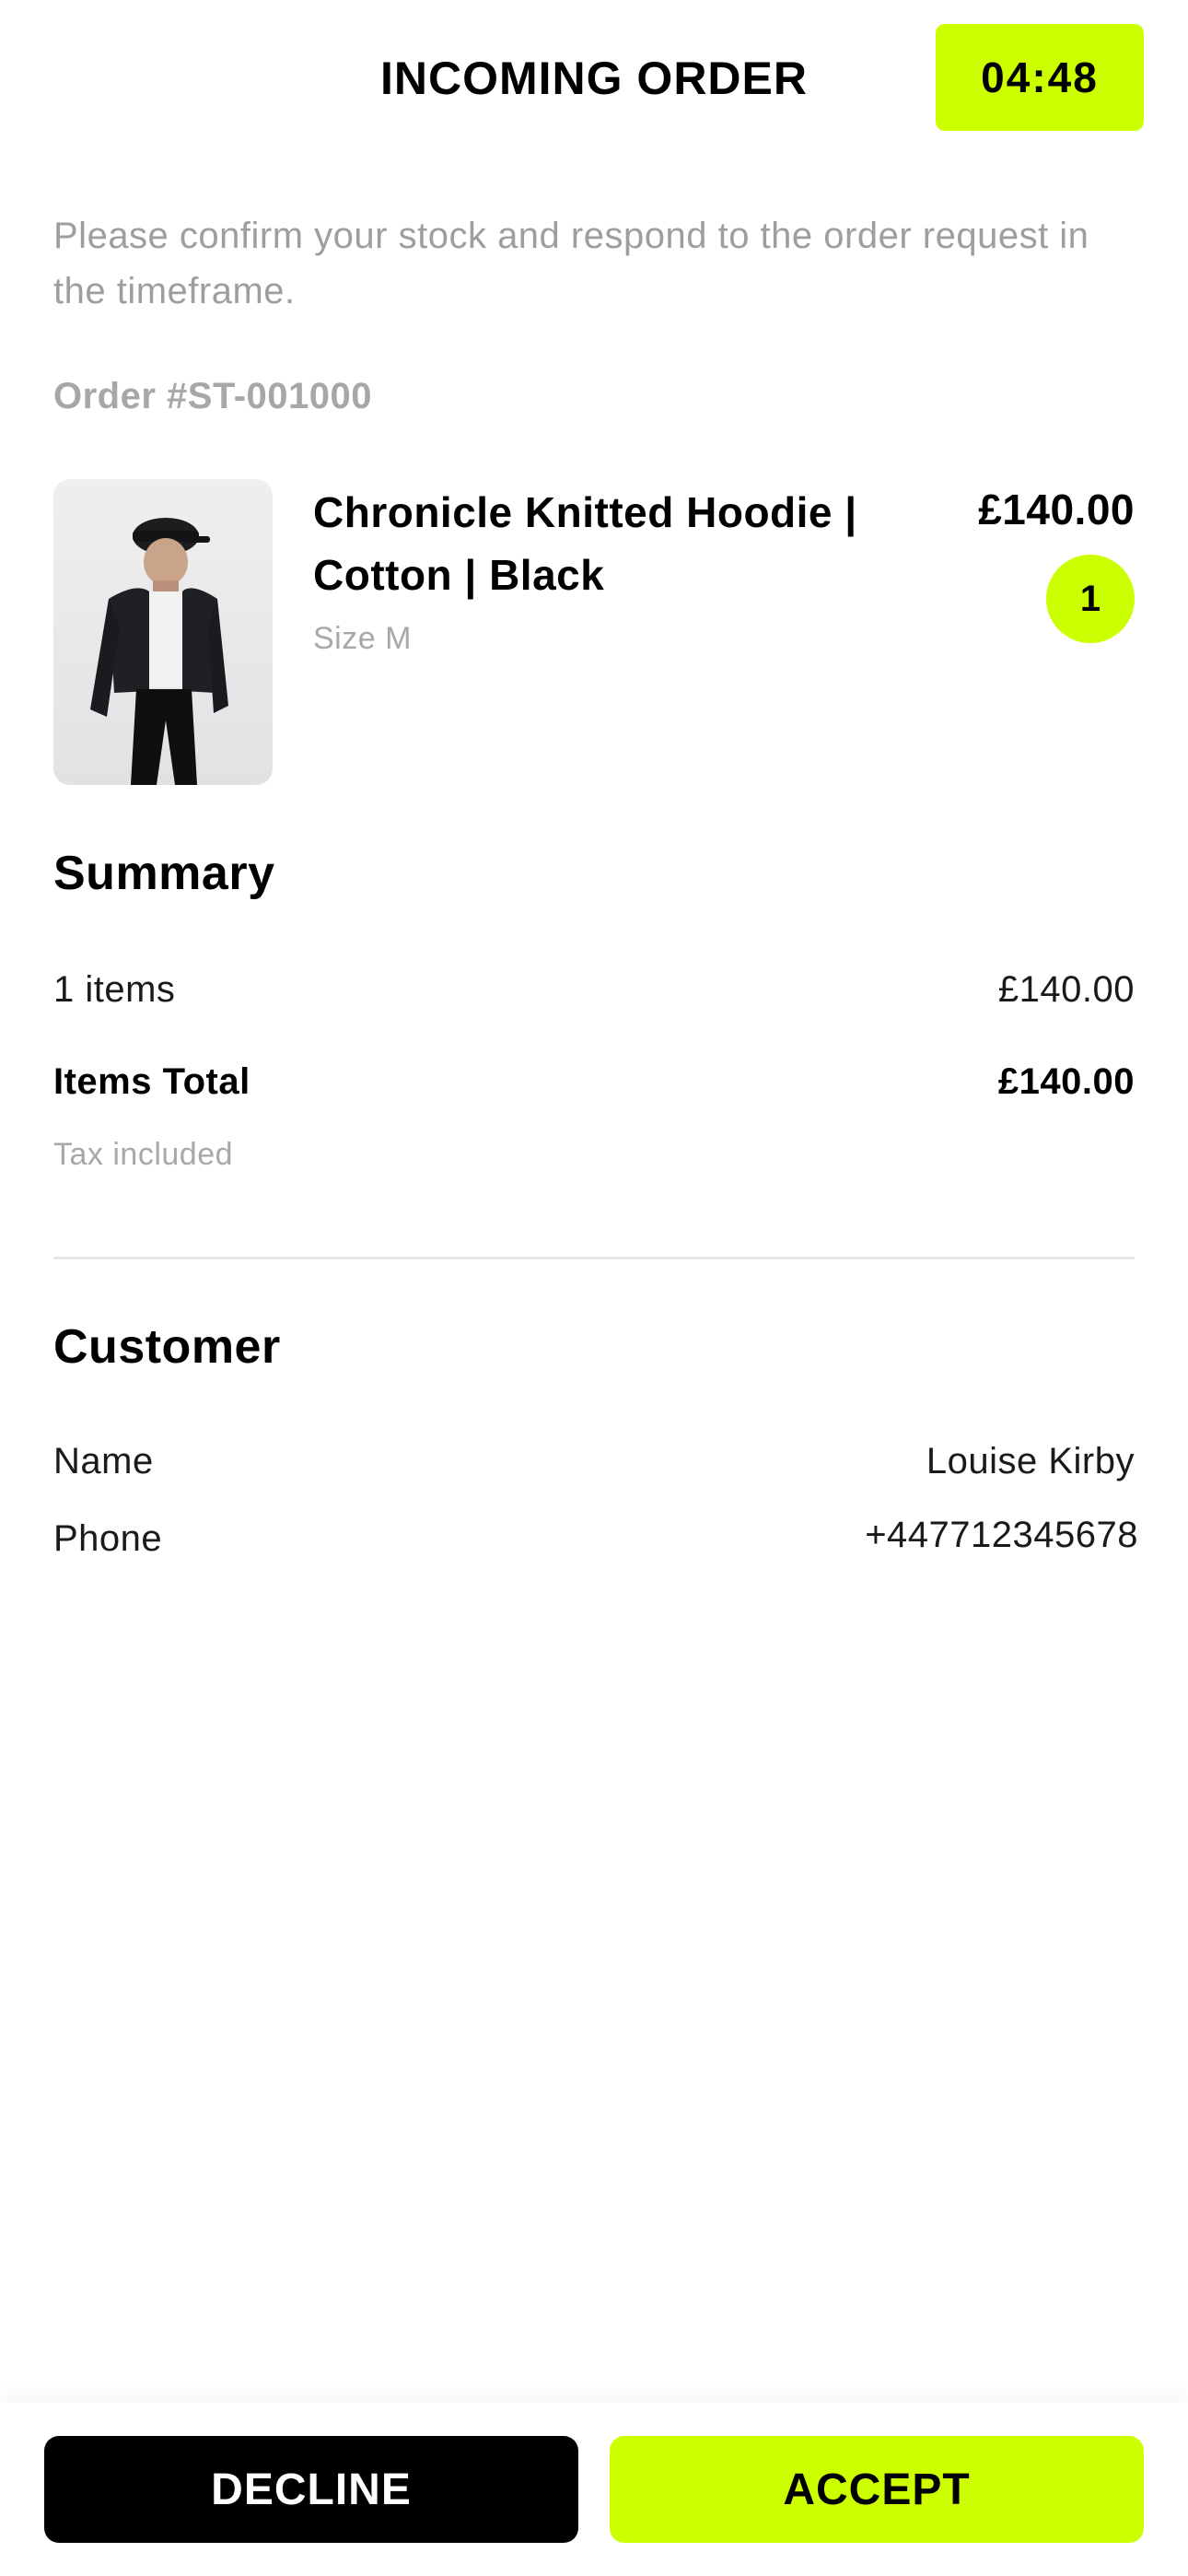 The height and width of the screenshot is (2576, 1188). I want to click on customer-name-label: Name, so click(103, 1461).